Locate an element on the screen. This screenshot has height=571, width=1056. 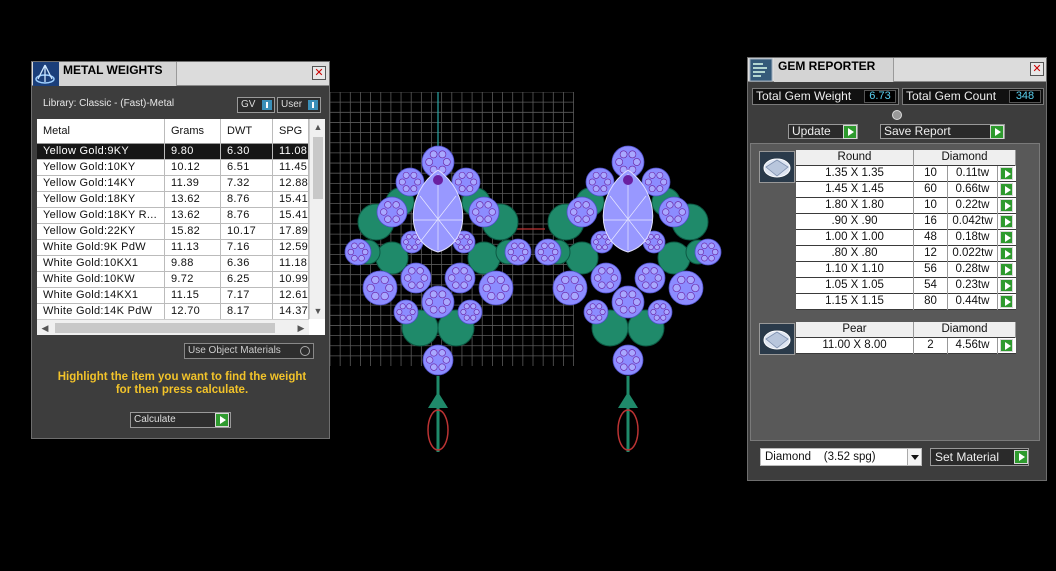
gem-reporter-titlebar: GEM REPORTER ✕ is located at coordinates (897, 70).